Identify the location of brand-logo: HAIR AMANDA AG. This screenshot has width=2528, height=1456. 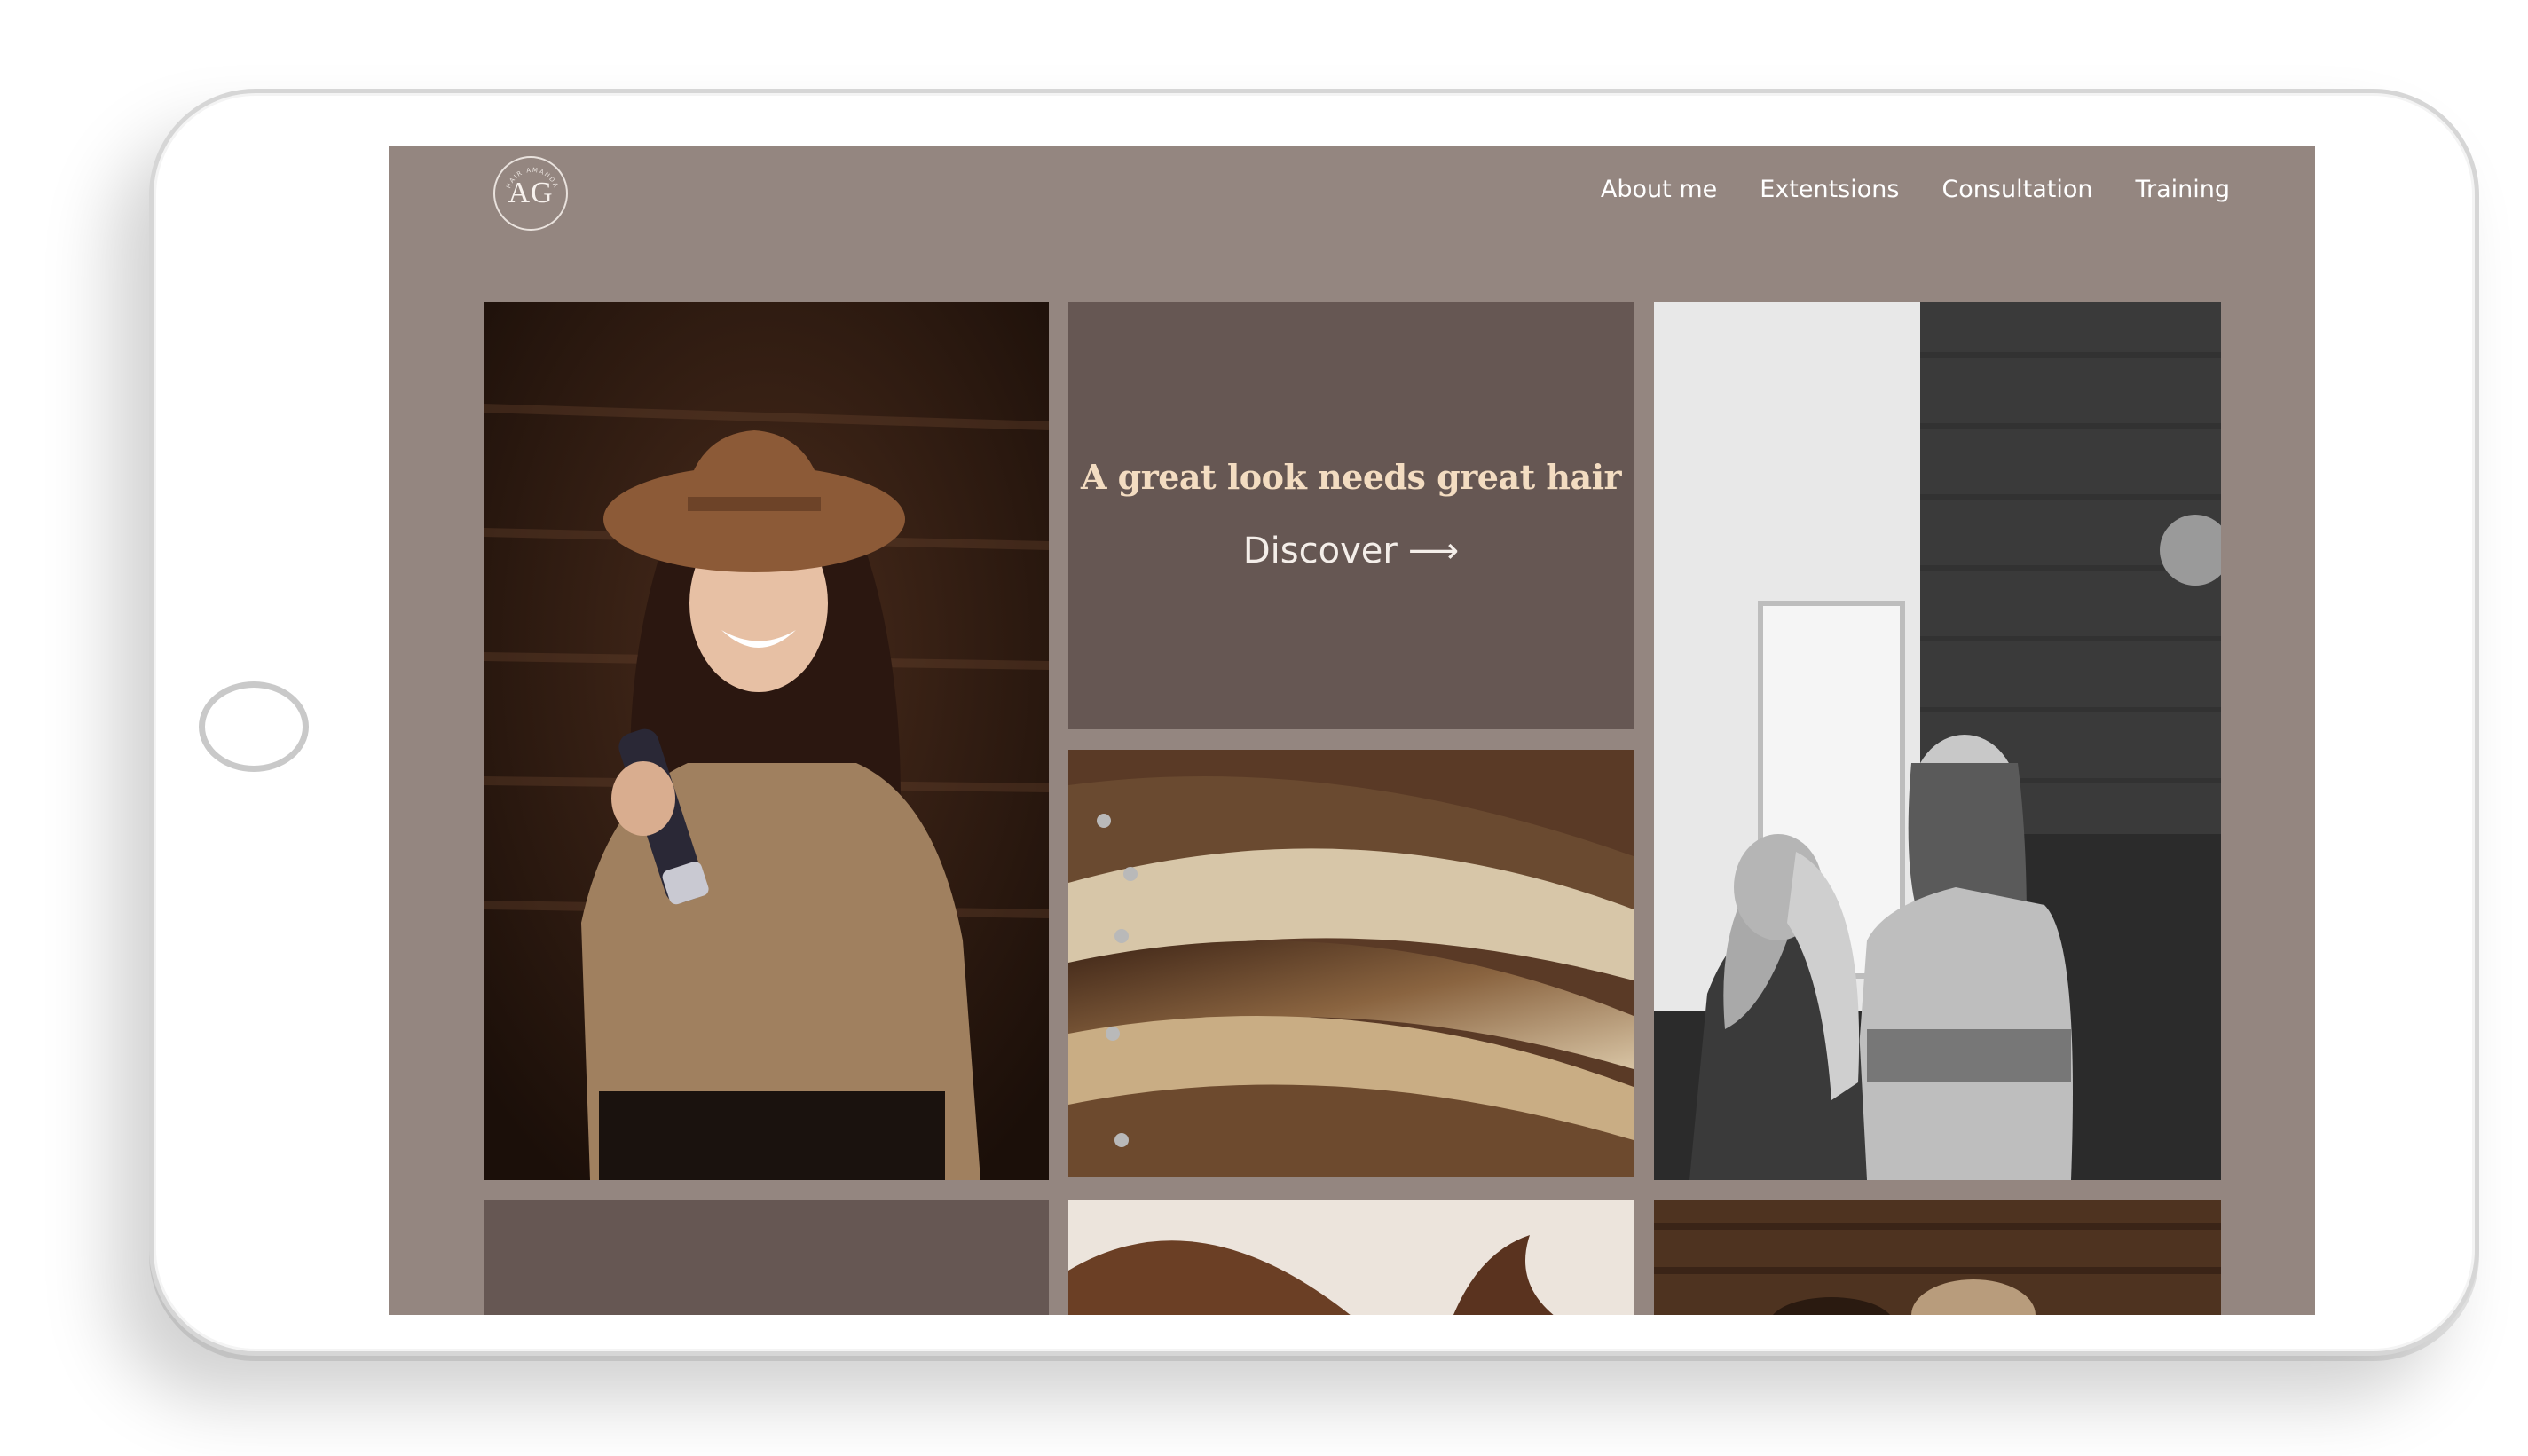
(530, 193).